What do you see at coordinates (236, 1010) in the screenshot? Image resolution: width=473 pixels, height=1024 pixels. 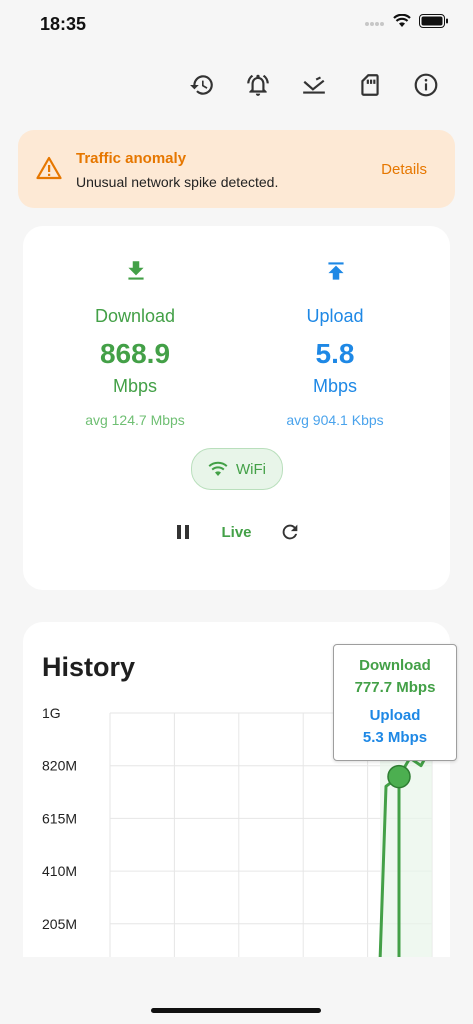 I see `home-indicator` at bounding box center [236, 1010].